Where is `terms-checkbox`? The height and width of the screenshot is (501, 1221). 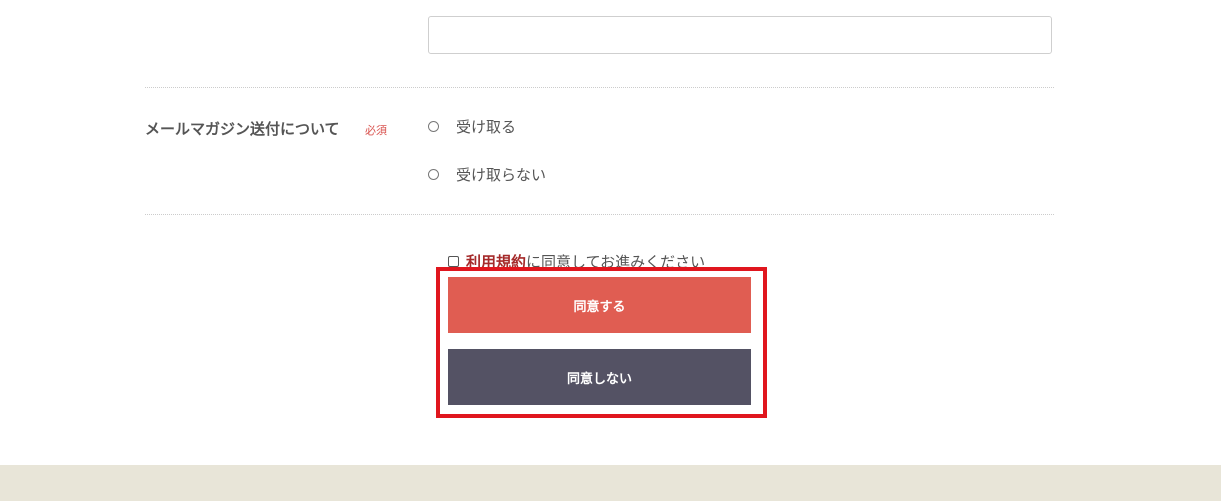
terms-checkbox is located at coordinates (453, 261).